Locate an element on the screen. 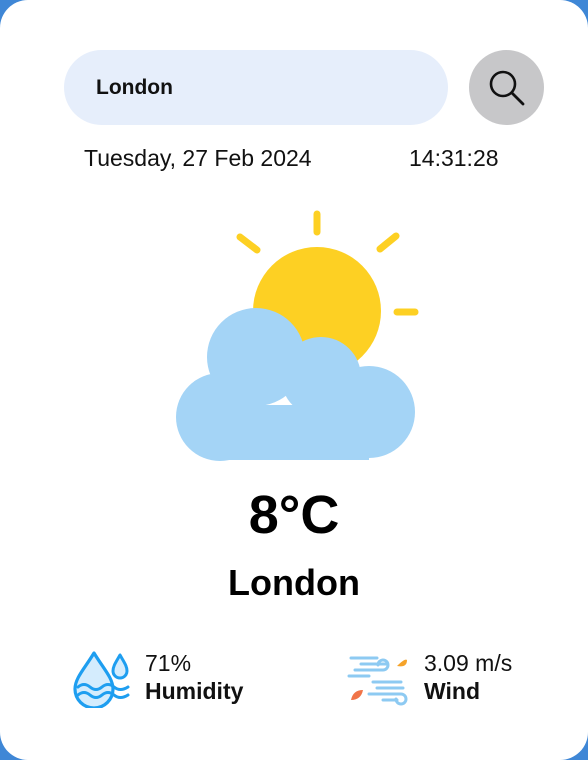 Image resolution: width=588 pixels, height=760 pixels. orange-leaf is located at coordinates (402, 663).